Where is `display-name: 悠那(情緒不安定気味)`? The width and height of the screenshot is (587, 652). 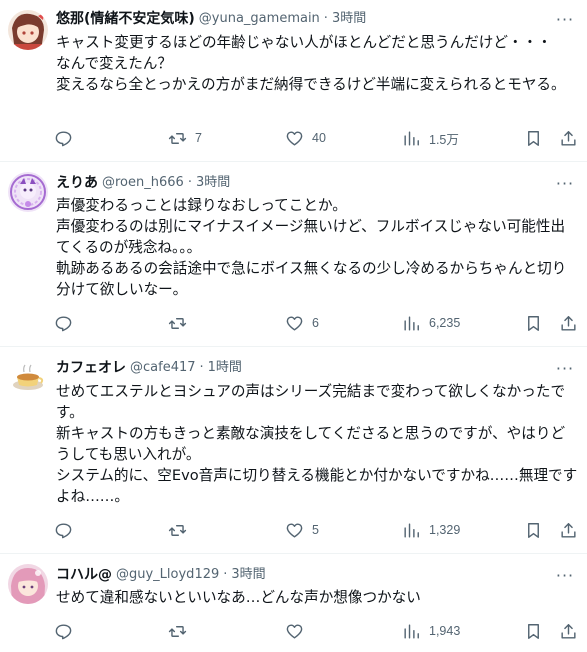
display-name: 悠那(情緒不安定気味) is located at coordinates (125, 19).